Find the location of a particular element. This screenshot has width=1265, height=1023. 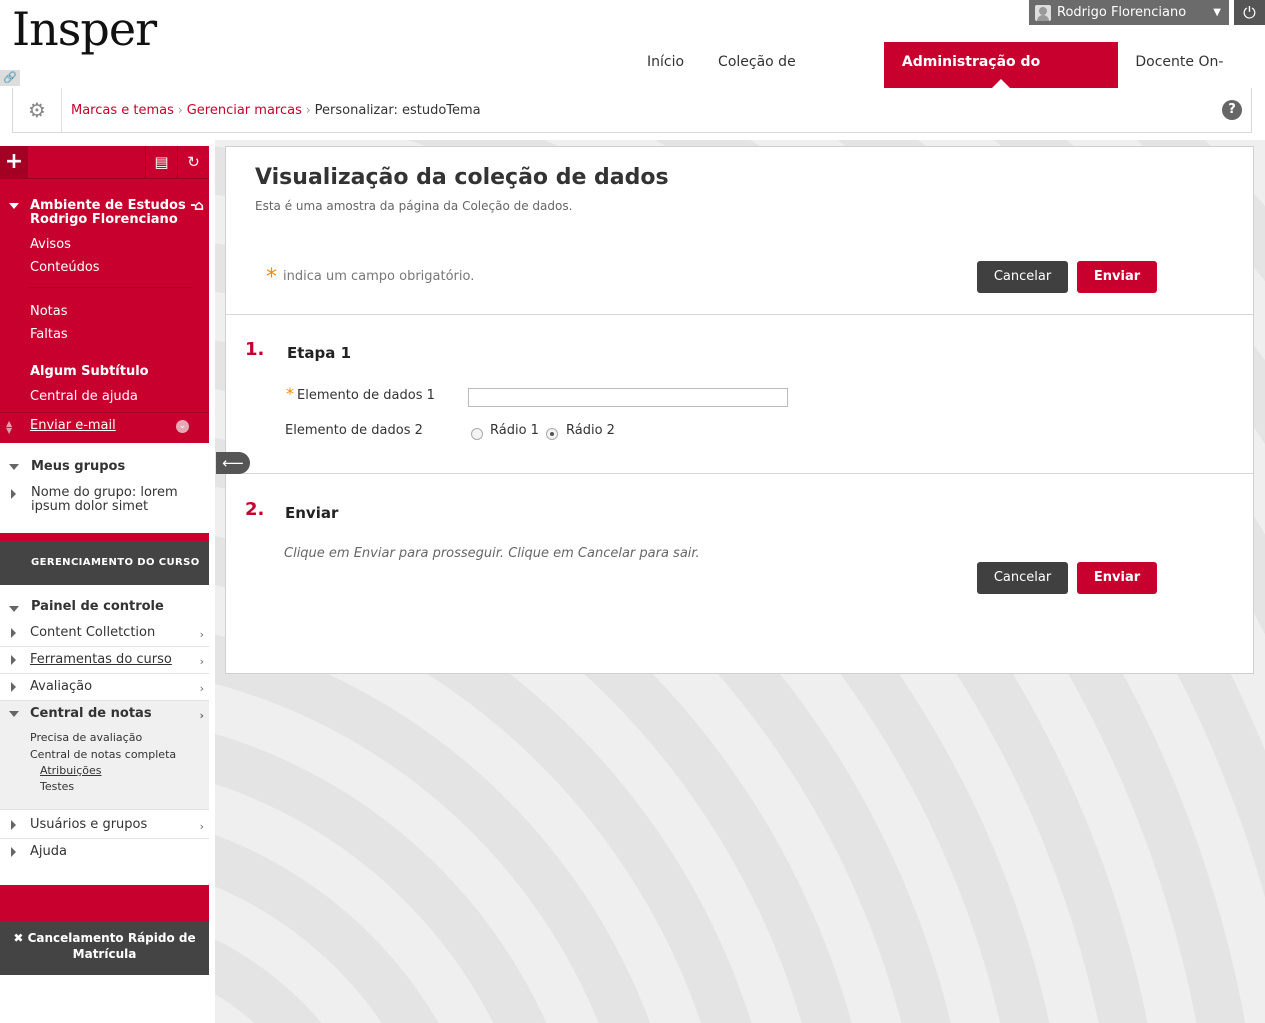

panel-item-usuarios-grupos: Usuários e grupos › is located at coordinates (104, 825).